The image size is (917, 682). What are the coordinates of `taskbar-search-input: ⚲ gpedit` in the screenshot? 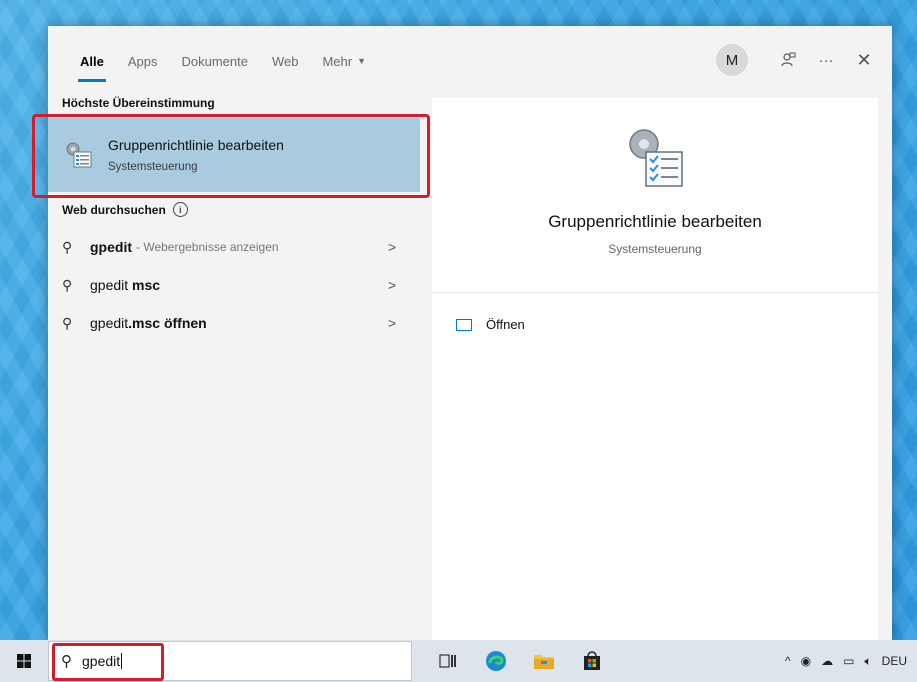 It's located at (230, 661).